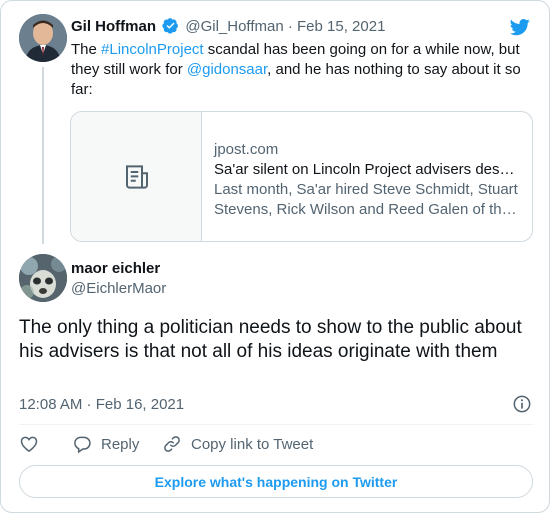  What do you see at coordinates (120, 444) in the screenshot?
I see `reply-label: Reply` at bounding box center [120, 444].